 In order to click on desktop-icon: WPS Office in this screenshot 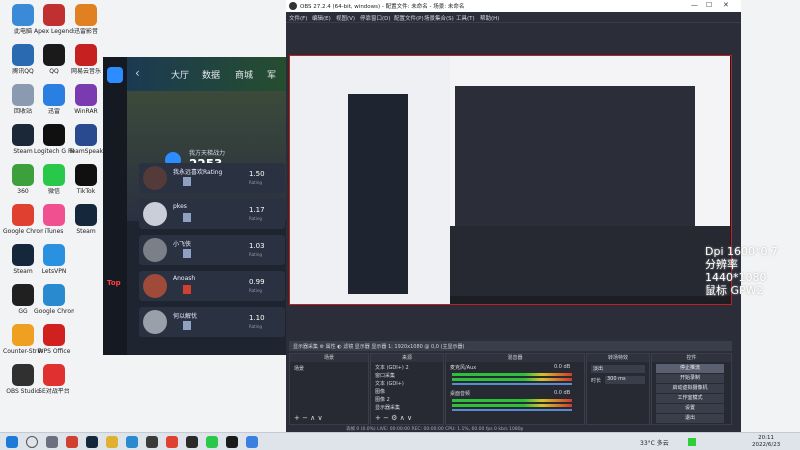, I will do `click(54, 342)`.